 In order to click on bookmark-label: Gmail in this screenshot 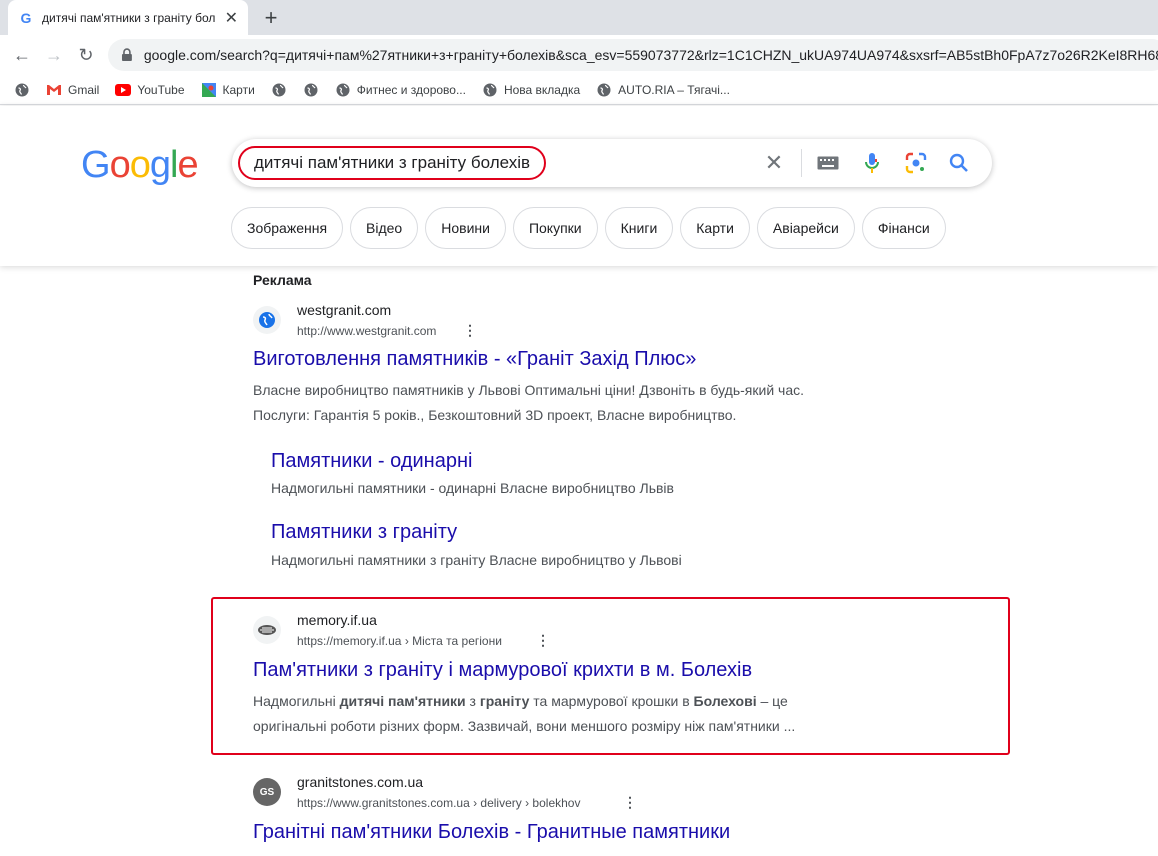, I will do `click(84, 89)`.